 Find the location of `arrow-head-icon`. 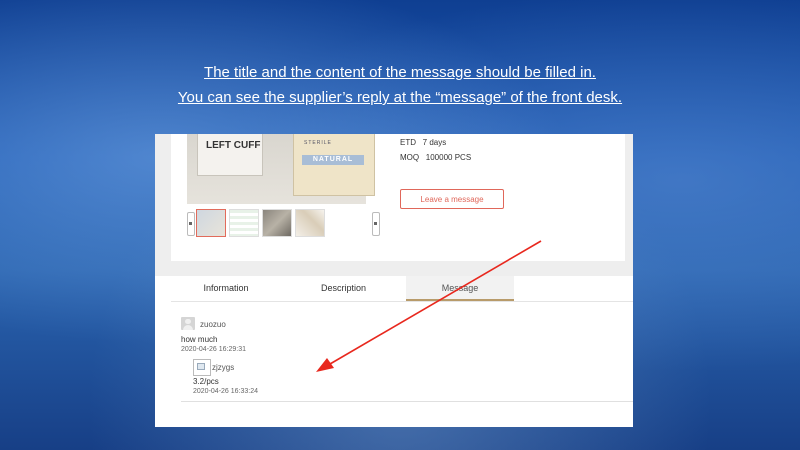

arrow-head-icon is located at coordinates (325, 365).